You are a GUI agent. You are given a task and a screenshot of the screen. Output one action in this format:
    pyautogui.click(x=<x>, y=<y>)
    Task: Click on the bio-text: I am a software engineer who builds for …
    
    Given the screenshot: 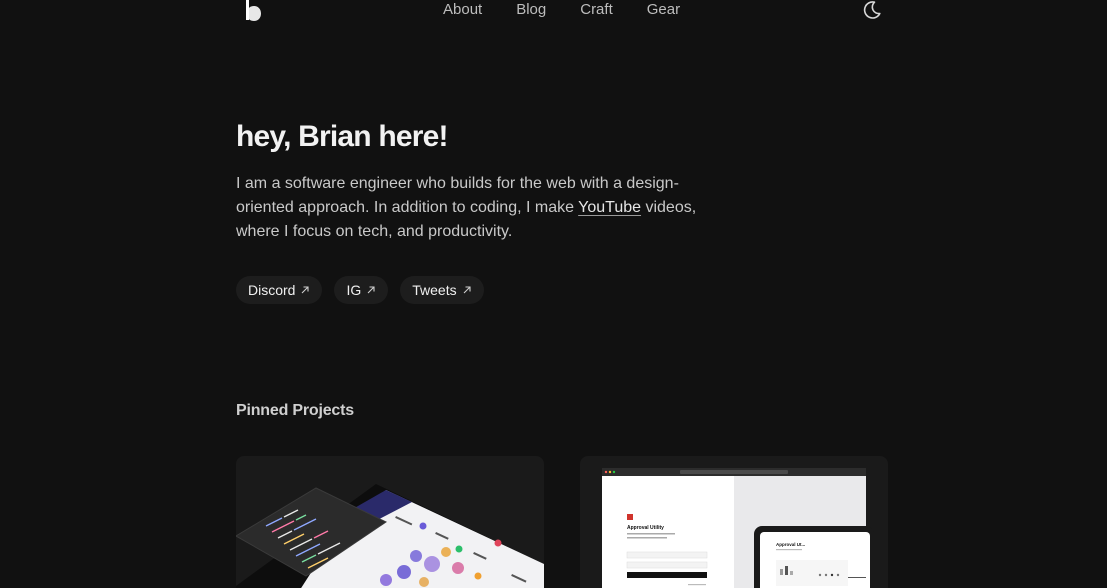 What is the action you would take?
    pyautogui.click(x=481, y=208)
    